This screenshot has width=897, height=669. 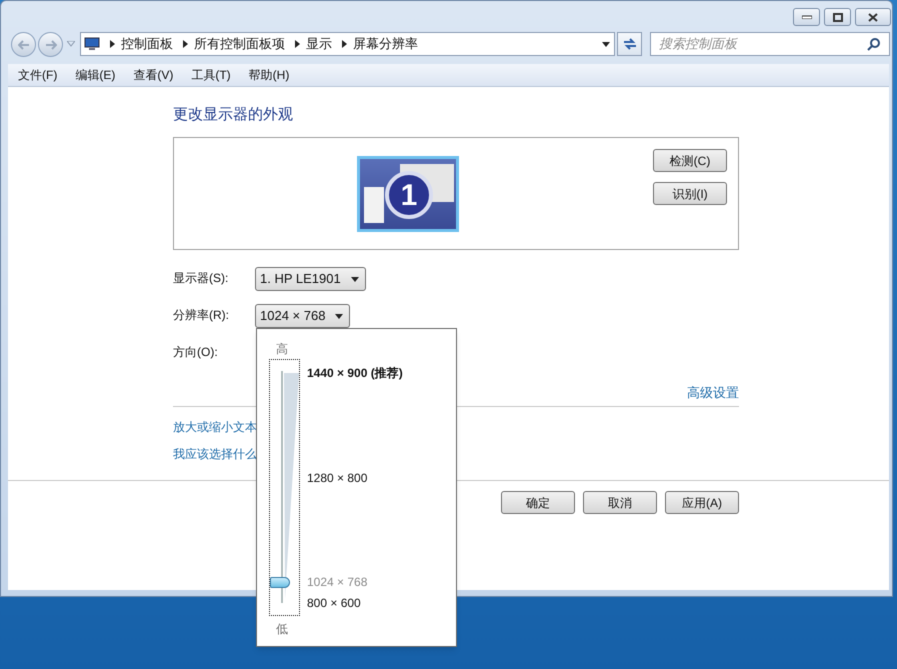 What do you see at coordinates (215, 454) in the screenshot?
I see `help-link: 我应该选择什么` at bounding box center [215, 454].